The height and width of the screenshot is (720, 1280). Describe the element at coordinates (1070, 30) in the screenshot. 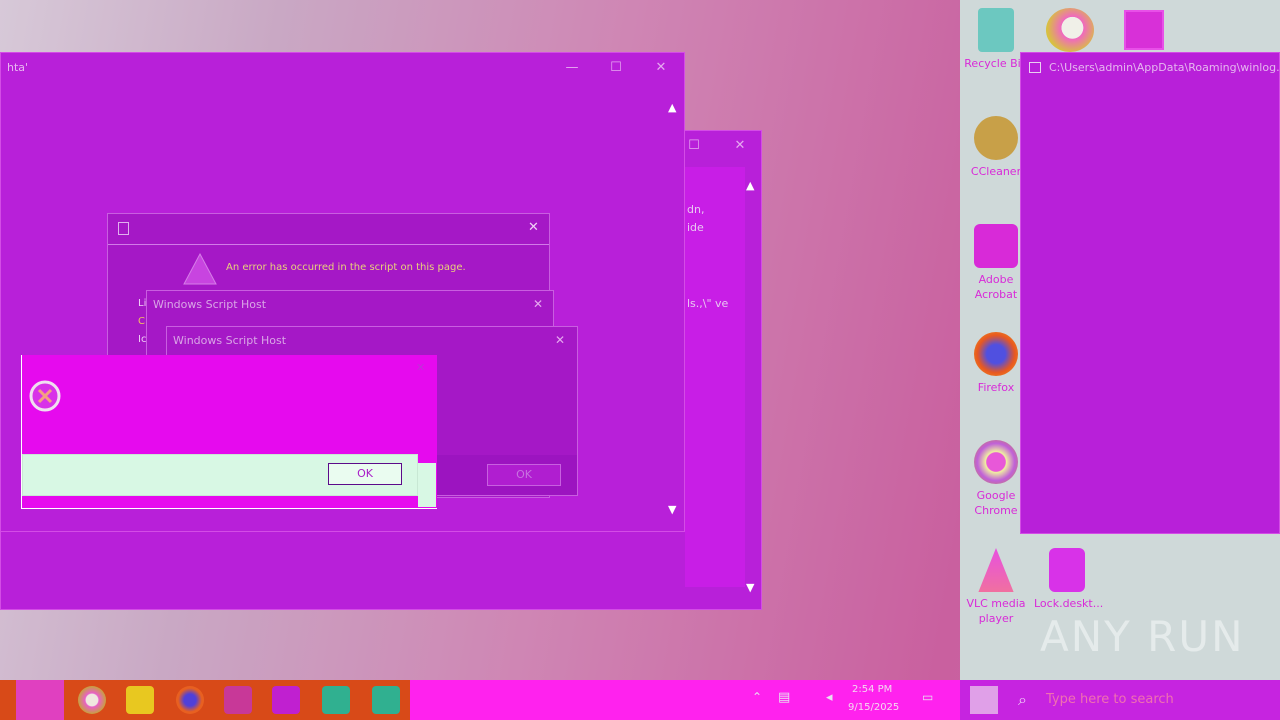

I see `edge-icon` at that location.